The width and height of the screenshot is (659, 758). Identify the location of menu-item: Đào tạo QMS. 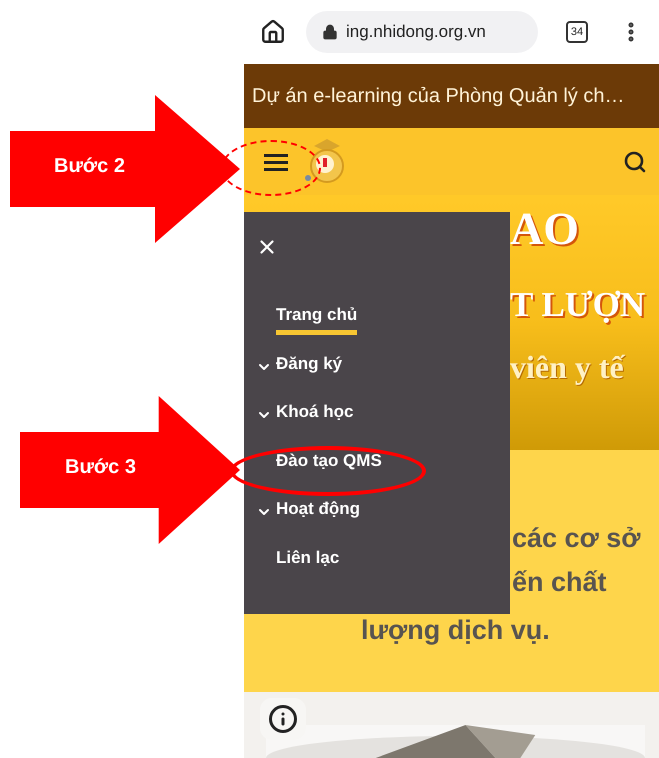
(329, 464).